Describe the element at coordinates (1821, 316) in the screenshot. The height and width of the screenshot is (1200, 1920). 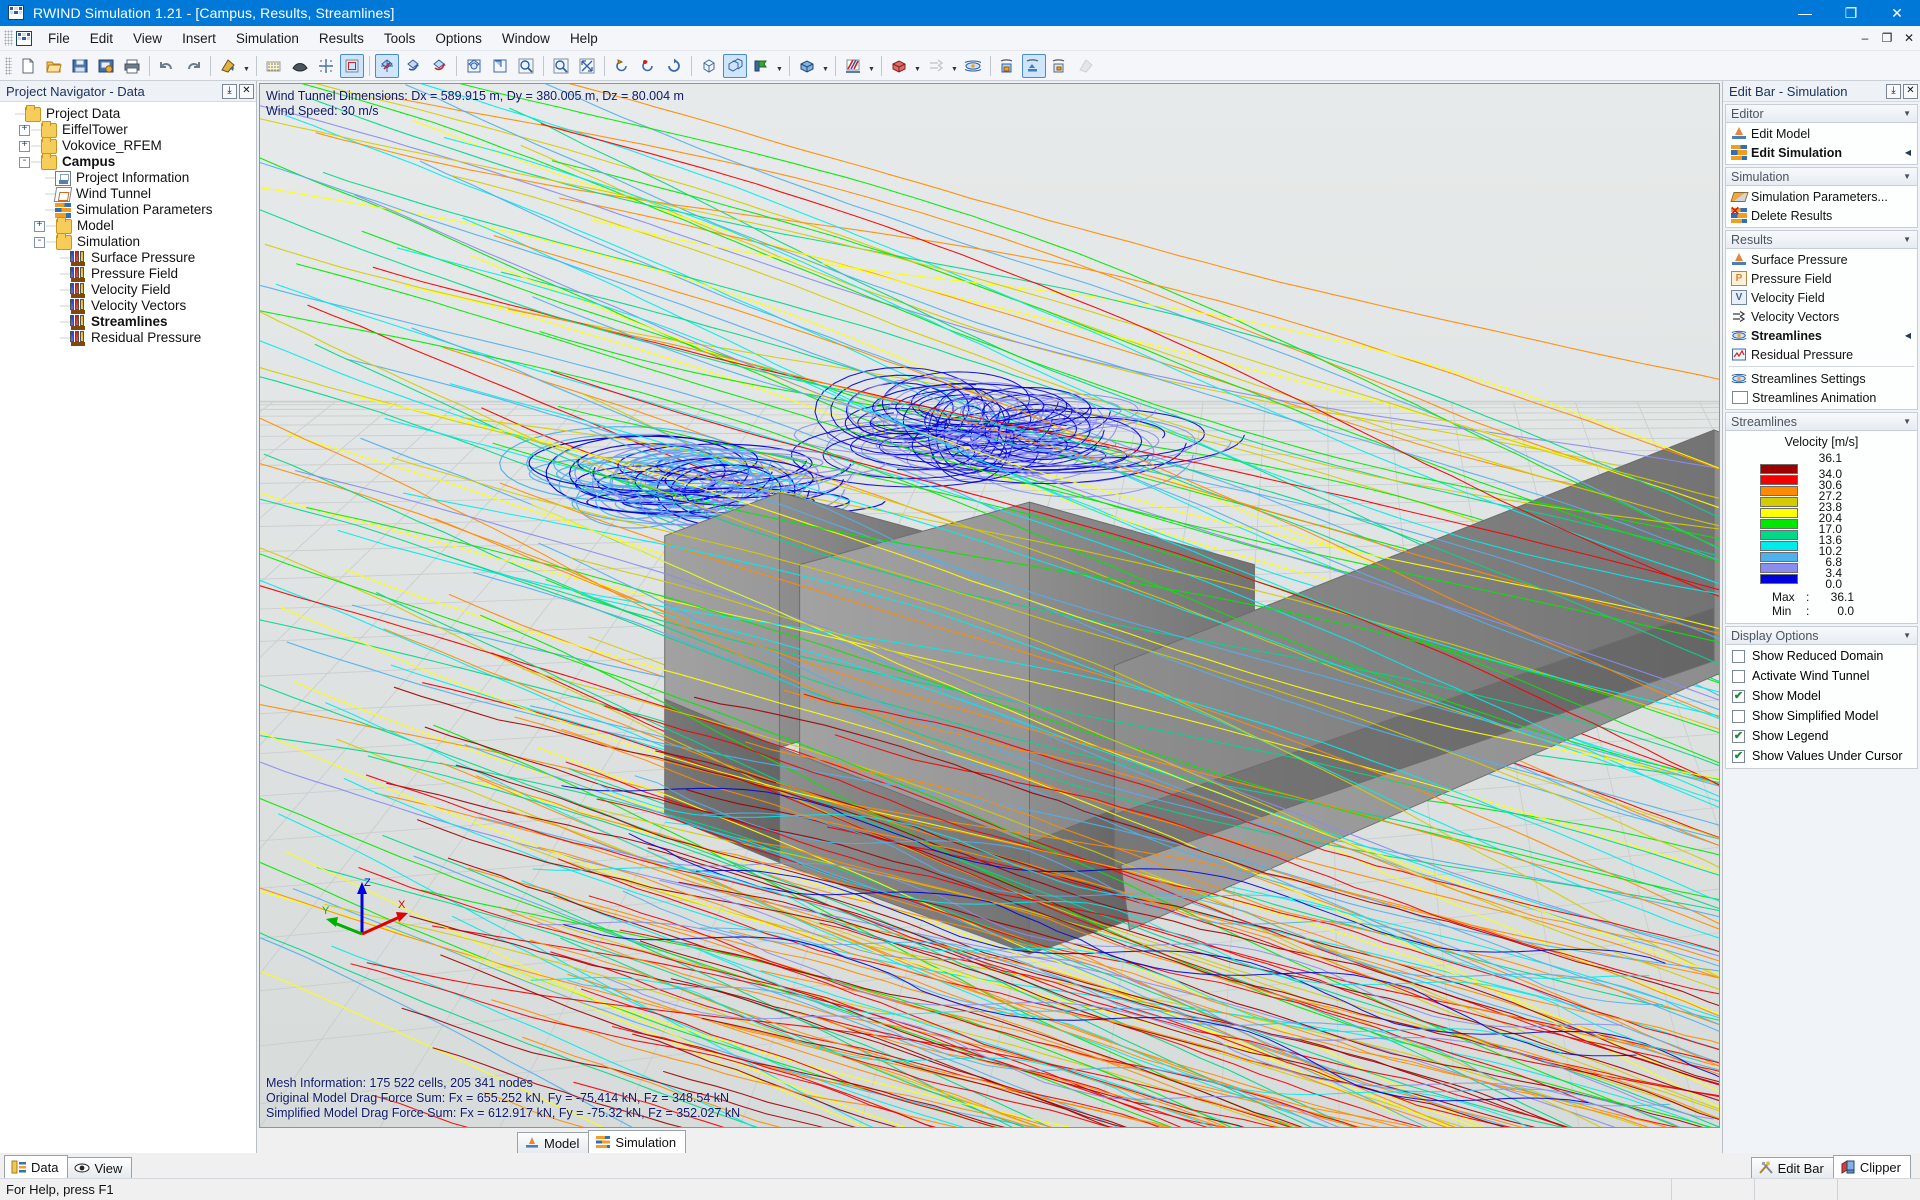
I see `edit-bar-item-velocity-vectors: Velocity Vectors` at that location.